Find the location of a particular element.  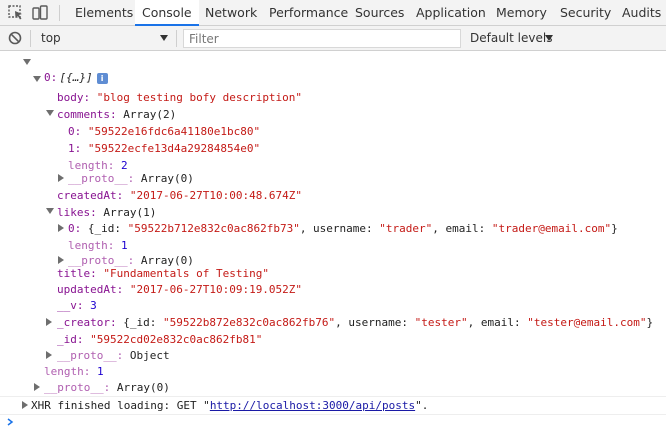

tab-sources: Sources is located at coordinates (379, 13).